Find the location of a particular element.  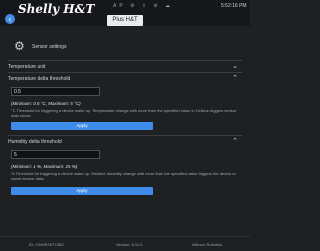

device-title: Plus H&T is located at coordinates (125, 20).